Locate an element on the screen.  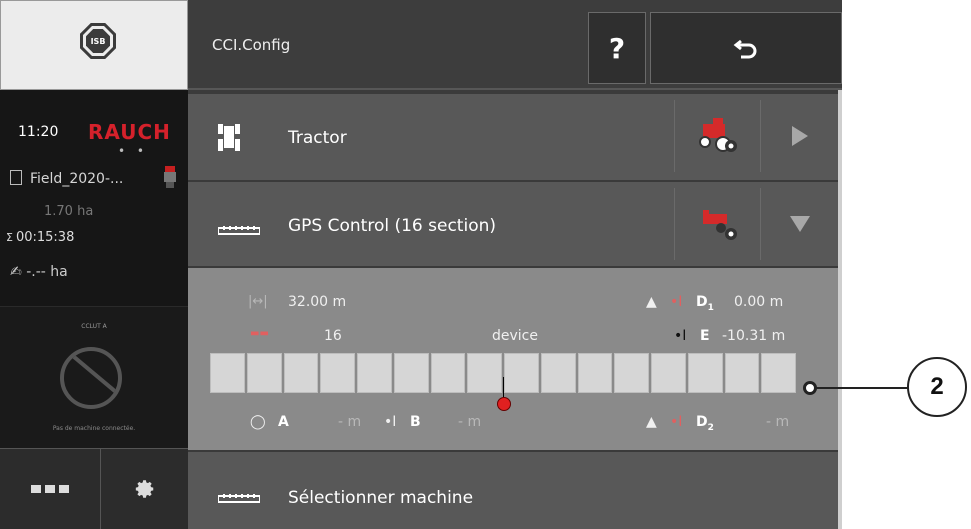
page-title: CCI.Config is located at coordinates (251, 45).